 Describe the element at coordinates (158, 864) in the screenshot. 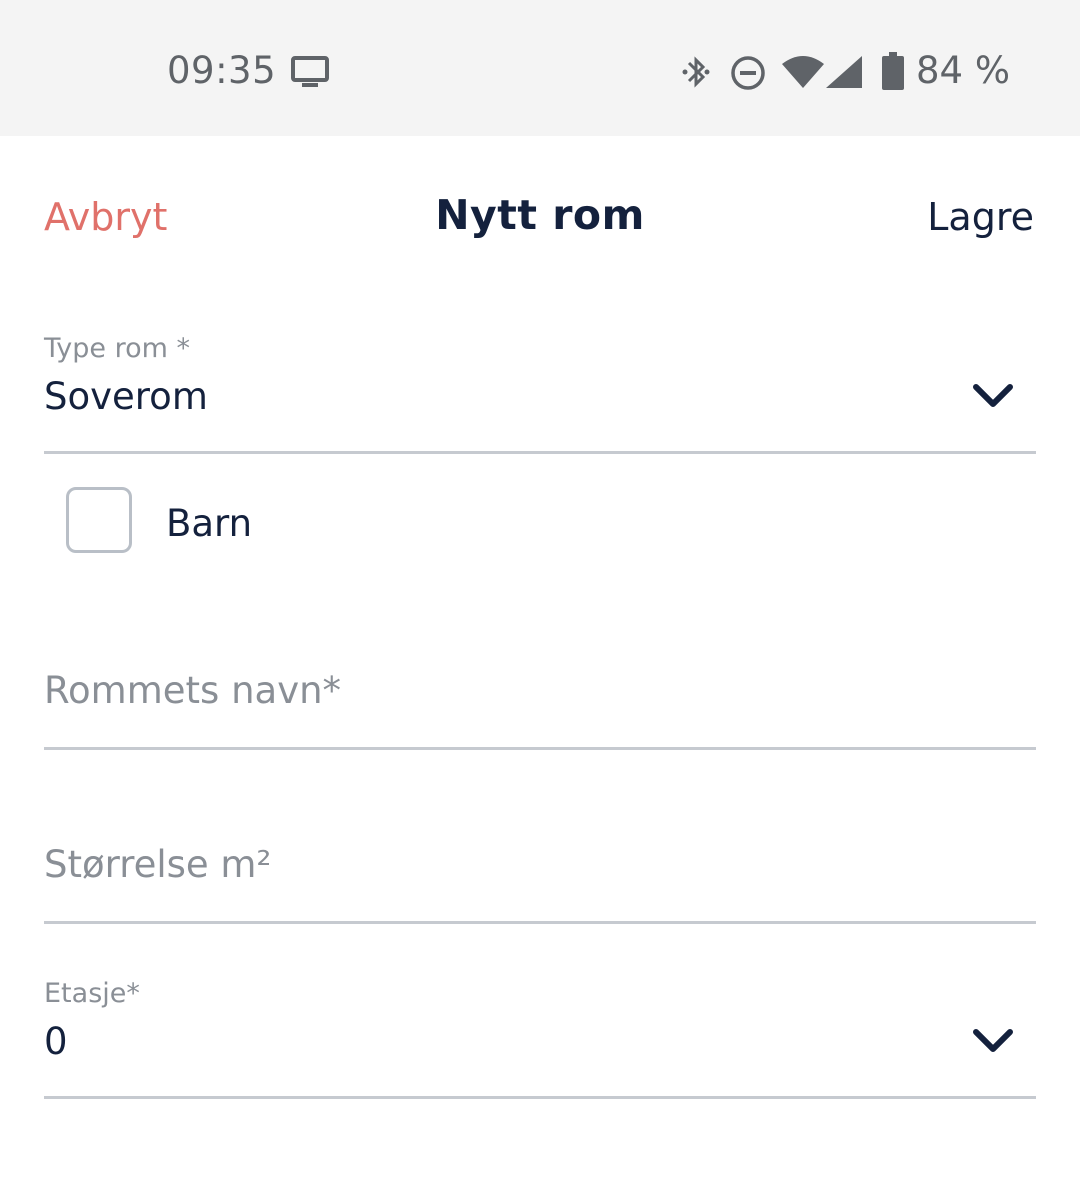

I see `size-placeholder: Størrelse m²` at that location.